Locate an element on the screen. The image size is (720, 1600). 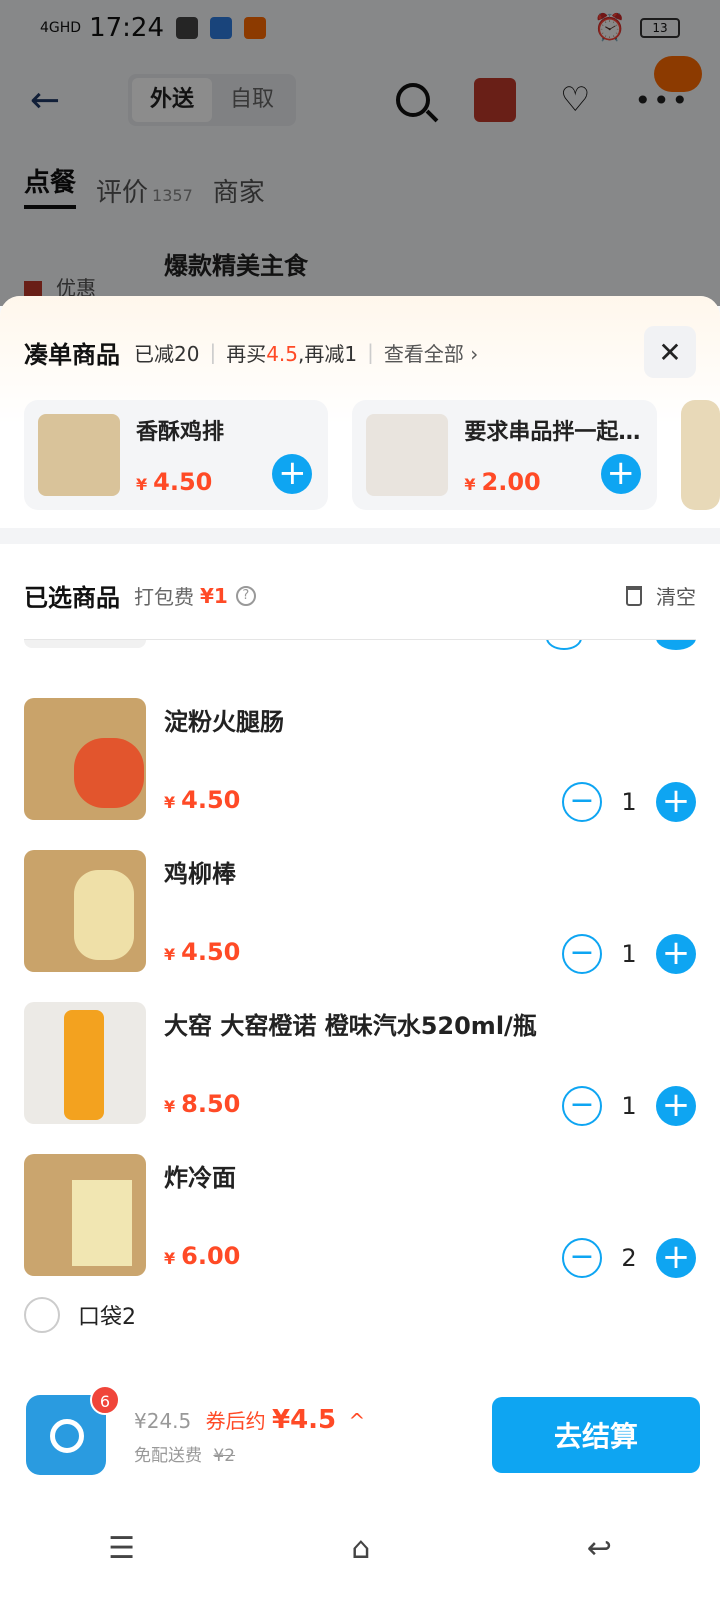
addon-item-partial is located at coordinates (700, 455).